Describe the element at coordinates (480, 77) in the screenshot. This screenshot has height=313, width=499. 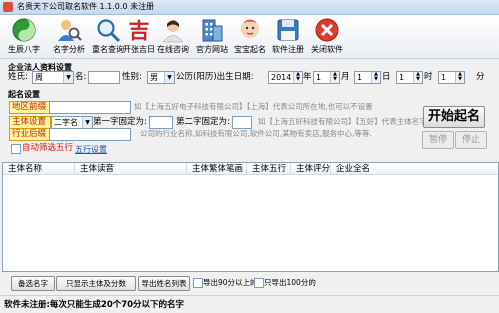
I see `minute-unit: 分` at that location.